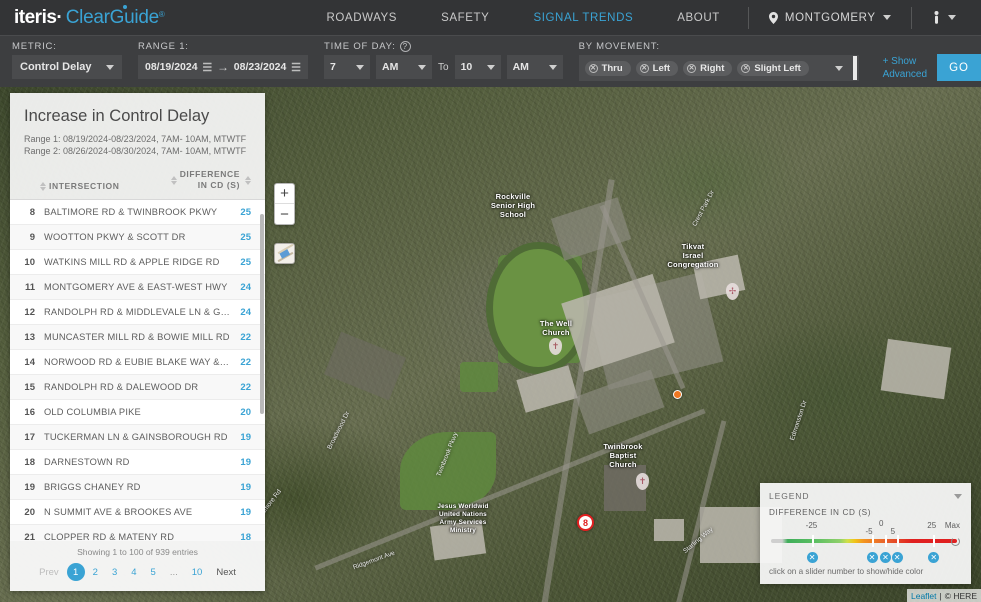  I want to click on table-row: 16 OLD COLUMBIA PIKE 20, so click(137, 412).